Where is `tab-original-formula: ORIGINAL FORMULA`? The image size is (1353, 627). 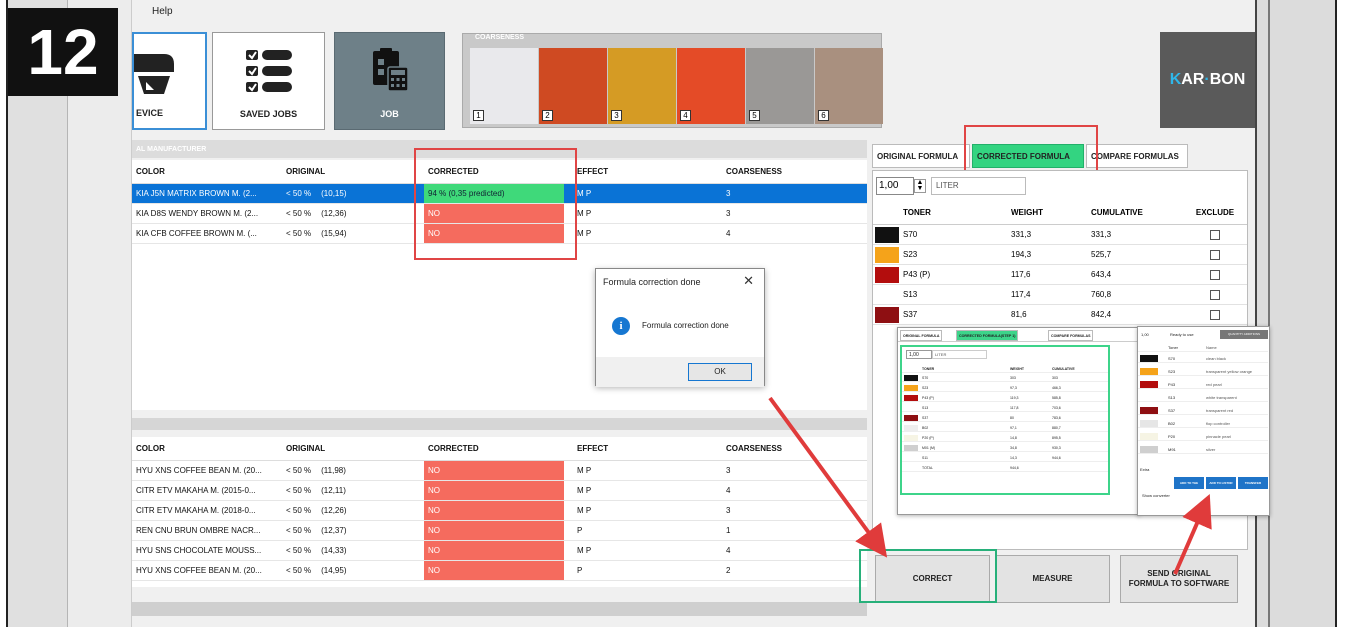
tab-original-formula: ORIGINAL FORMULA is located at coordinates (921, 156).